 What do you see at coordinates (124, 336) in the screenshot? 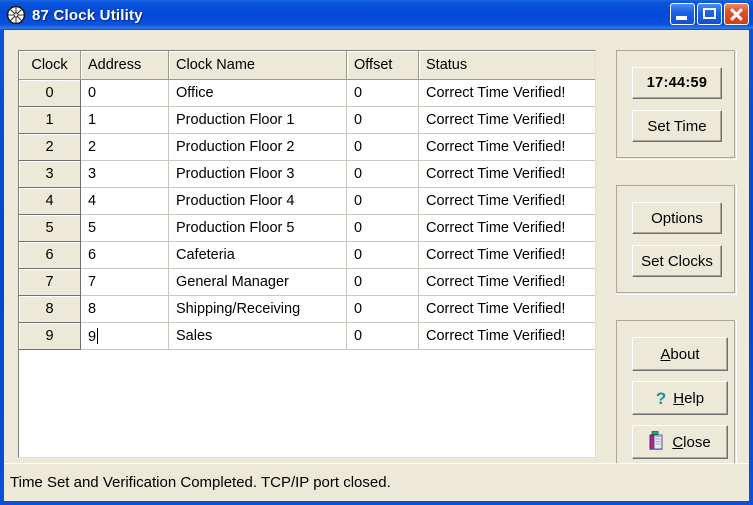
I see `cell-address: 9` at bounding box center [124, 336].